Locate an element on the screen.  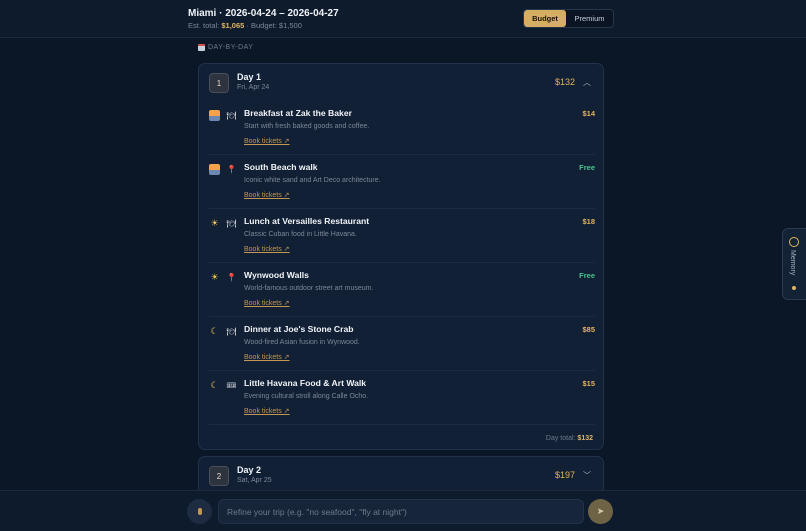
est-total-label: Est. total: is located at coordinates (204, 25).